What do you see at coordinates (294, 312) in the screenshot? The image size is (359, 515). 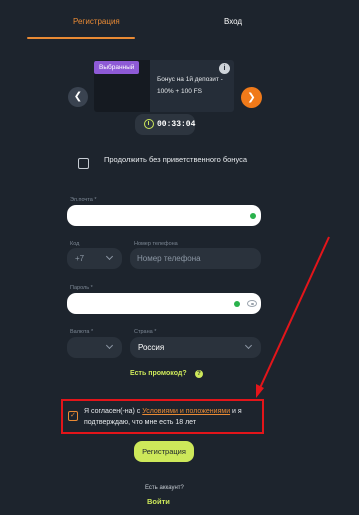 I see `annotation-arrow-line` at bounding box center [294, 312].